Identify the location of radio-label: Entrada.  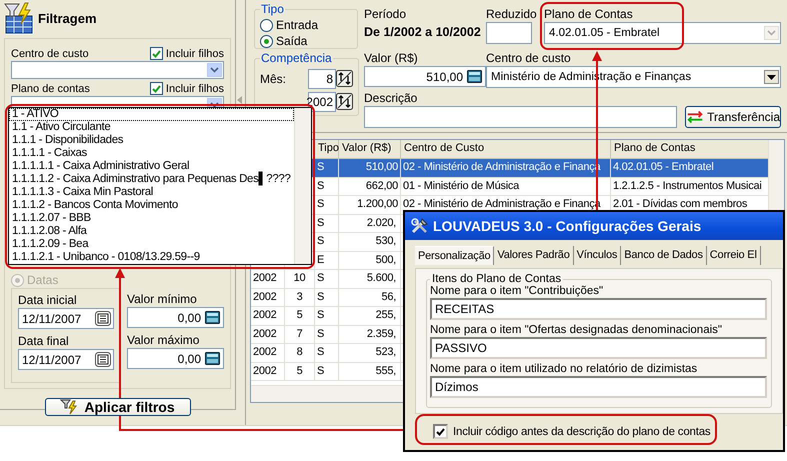
(297, 25).